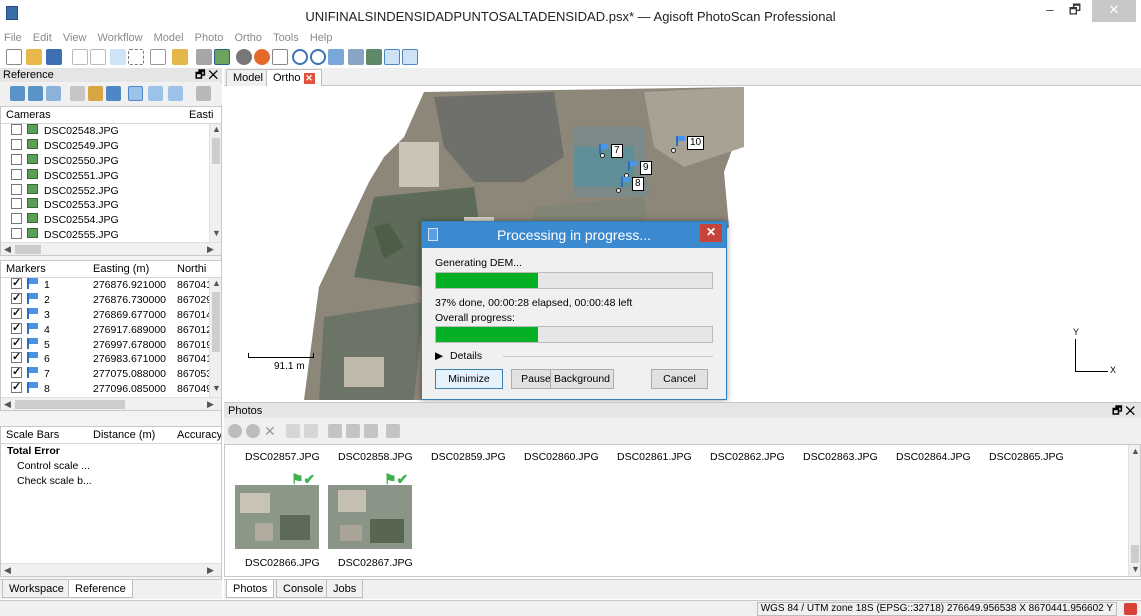 Image resolution: width=1141 pixels, height=616 pixels. What do you see at coordinates (118, 57) in the screenshot?
I see `select-icon` at bounding box center [118, 57].